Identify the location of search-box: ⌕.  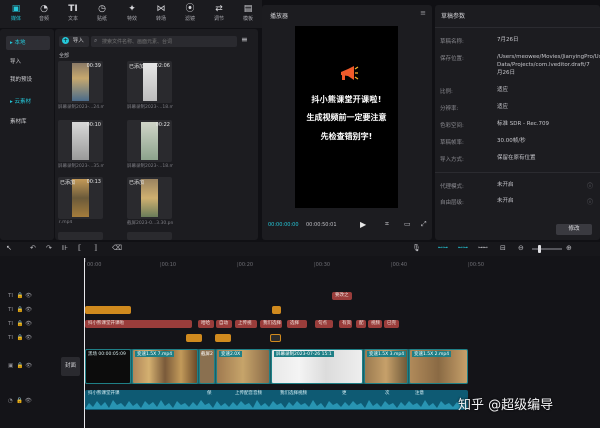
(164, 41).